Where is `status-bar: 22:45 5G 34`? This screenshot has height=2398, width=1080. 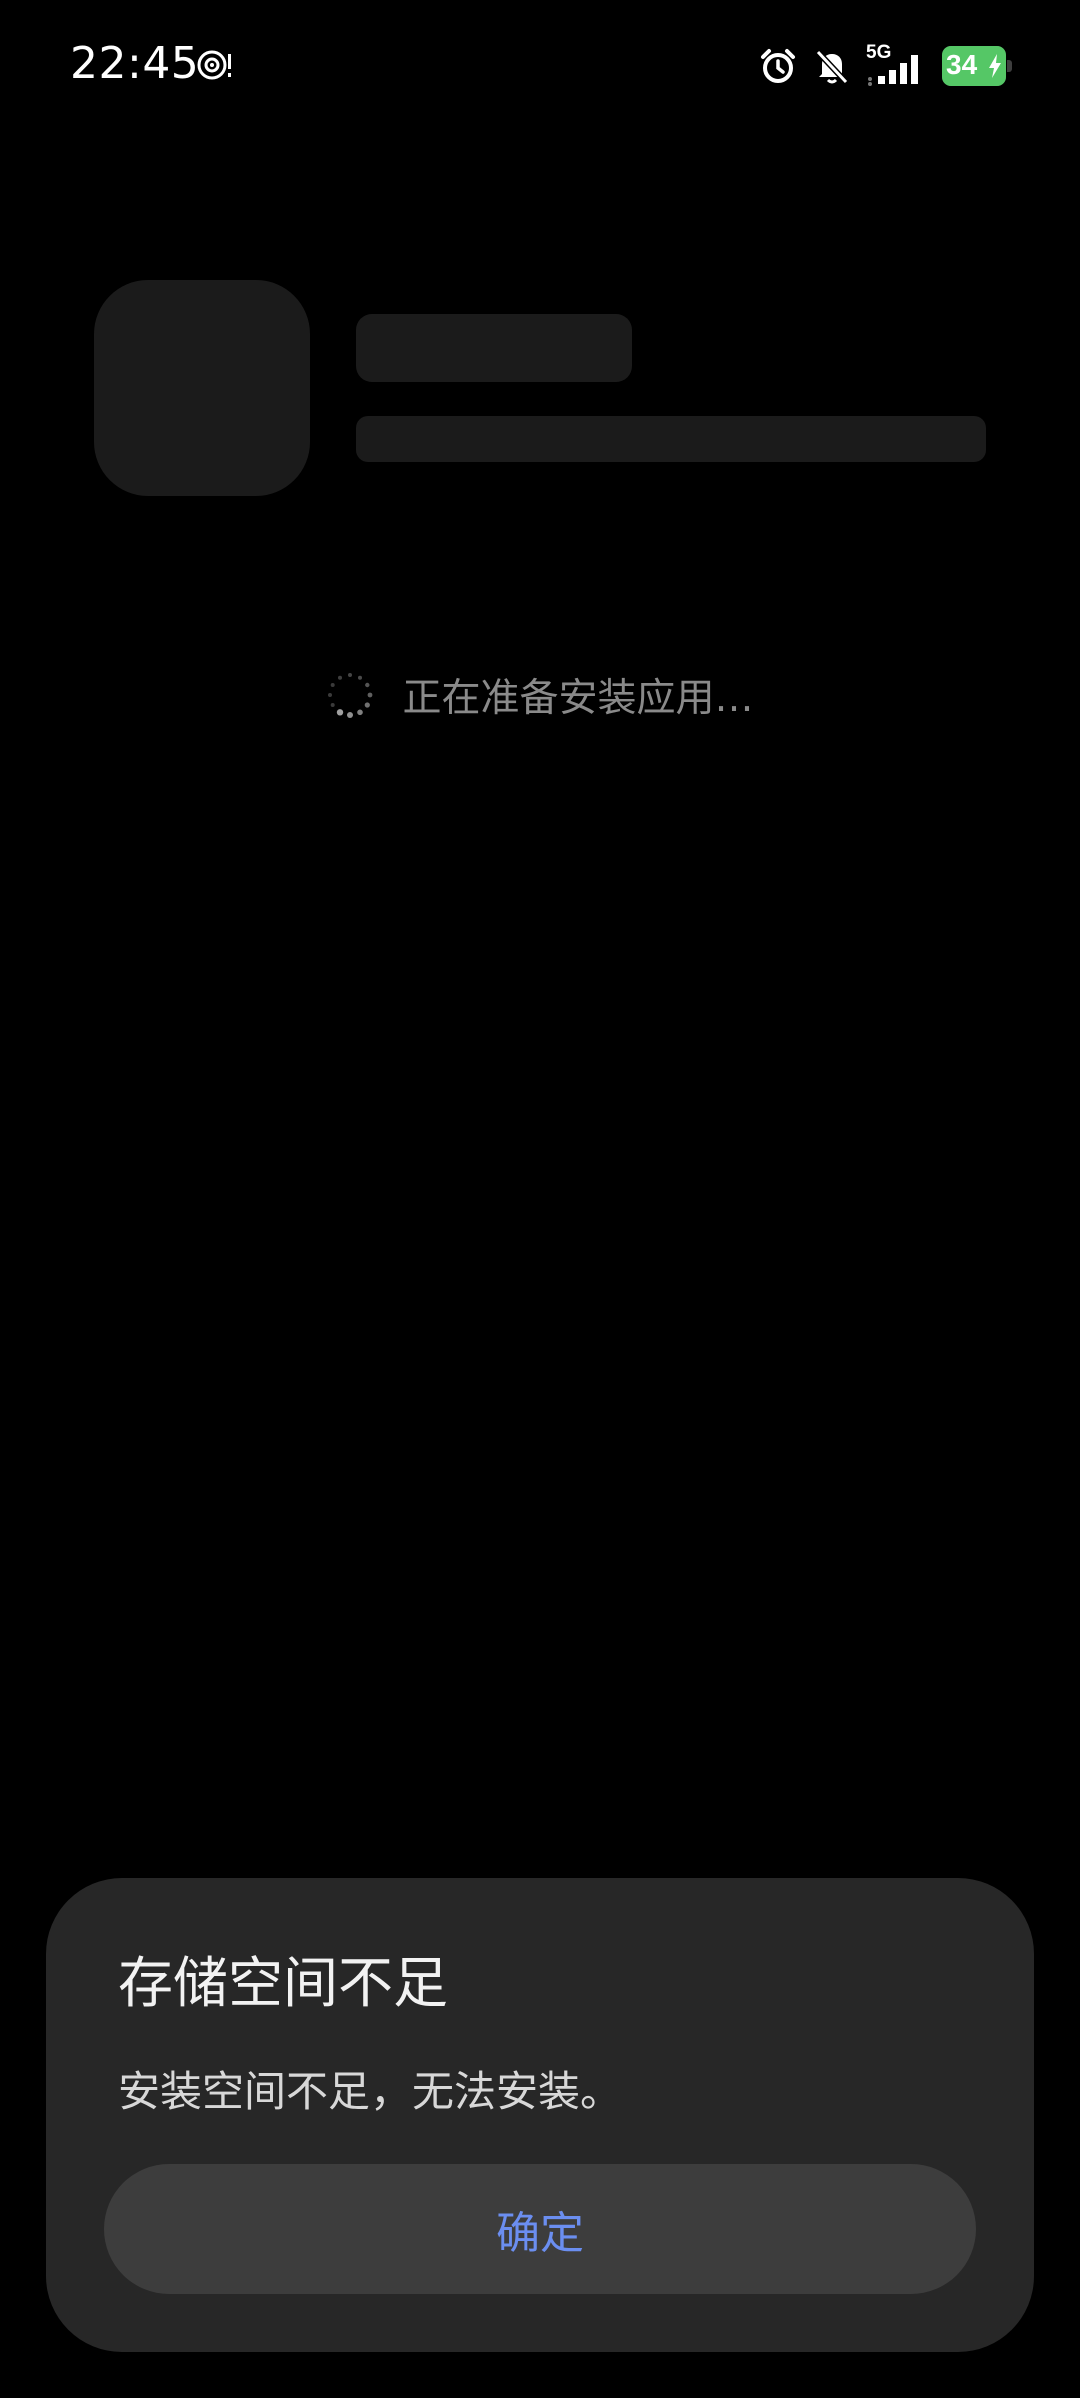 status-bar: 22:45 5G 34 is located at coordinates (540, 65).